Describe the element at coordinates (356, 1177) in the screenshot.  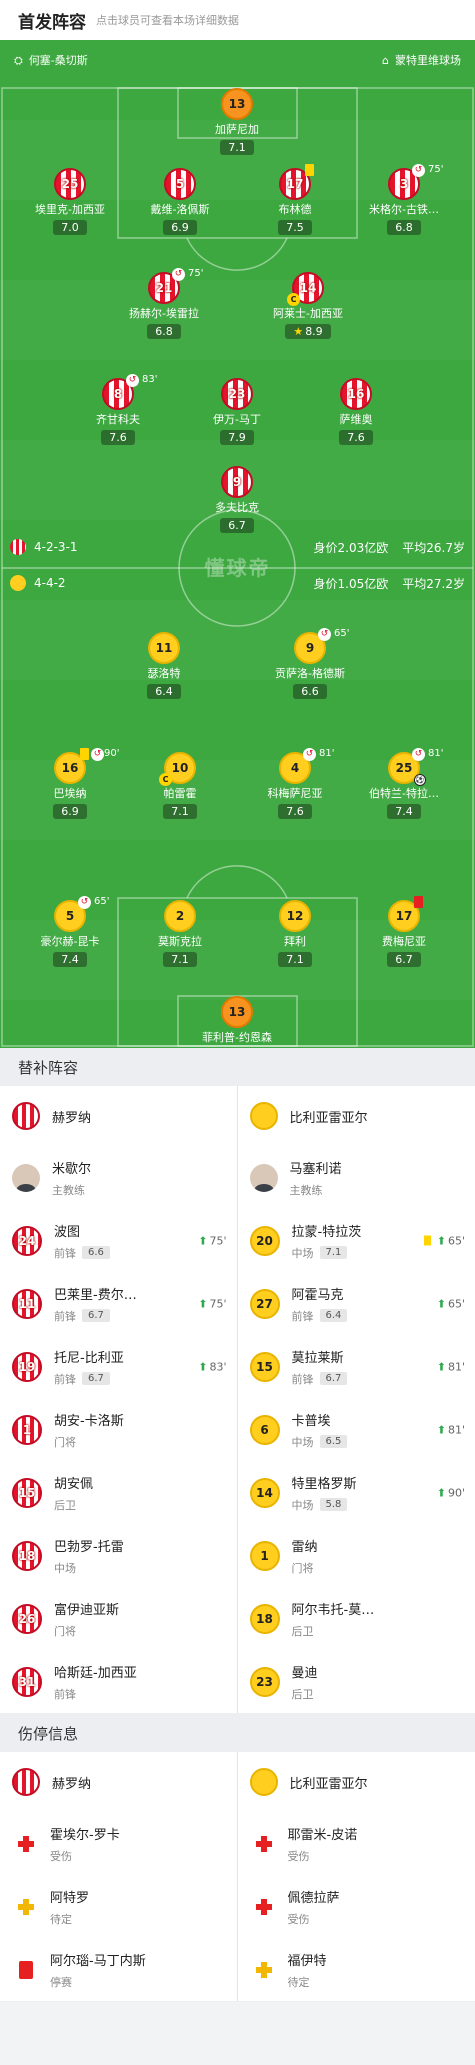
I see `coach-row: 马塞利诺 主教练` at that location.